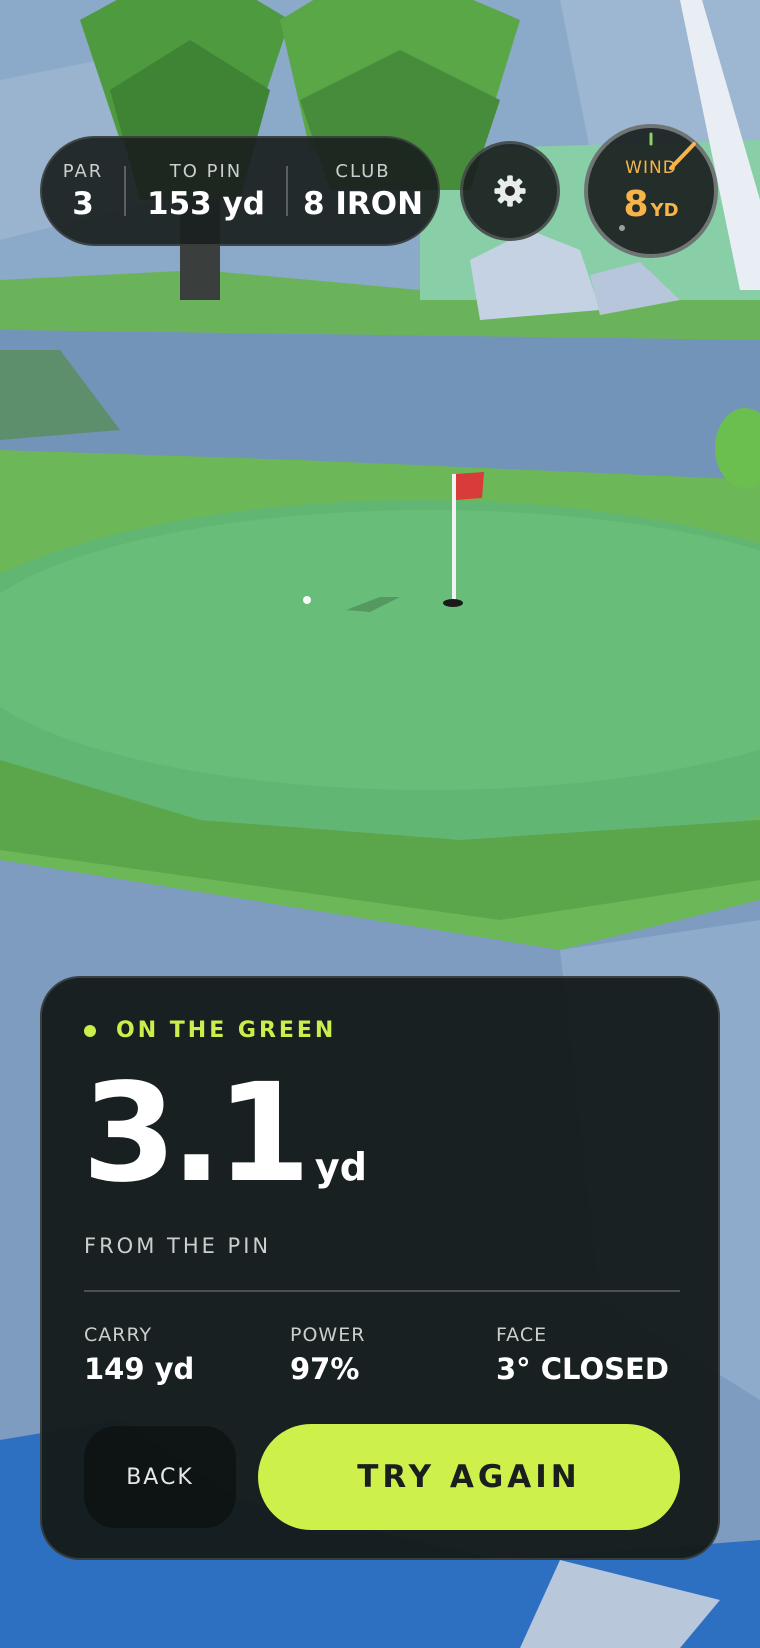  I want to click on distance-unit: yd, so click(340, 1167).